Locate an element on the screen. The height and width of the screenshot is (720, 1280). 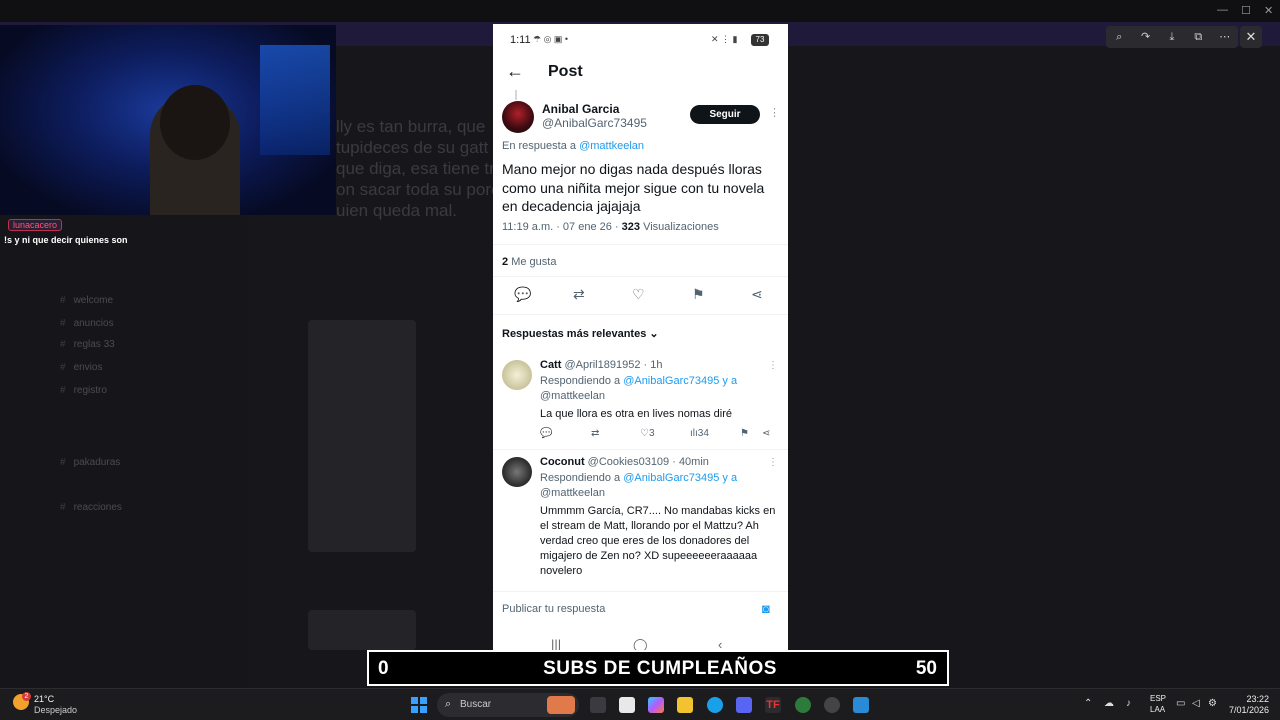
volume-icon: ◁ is located at coordinates (1196, 703).